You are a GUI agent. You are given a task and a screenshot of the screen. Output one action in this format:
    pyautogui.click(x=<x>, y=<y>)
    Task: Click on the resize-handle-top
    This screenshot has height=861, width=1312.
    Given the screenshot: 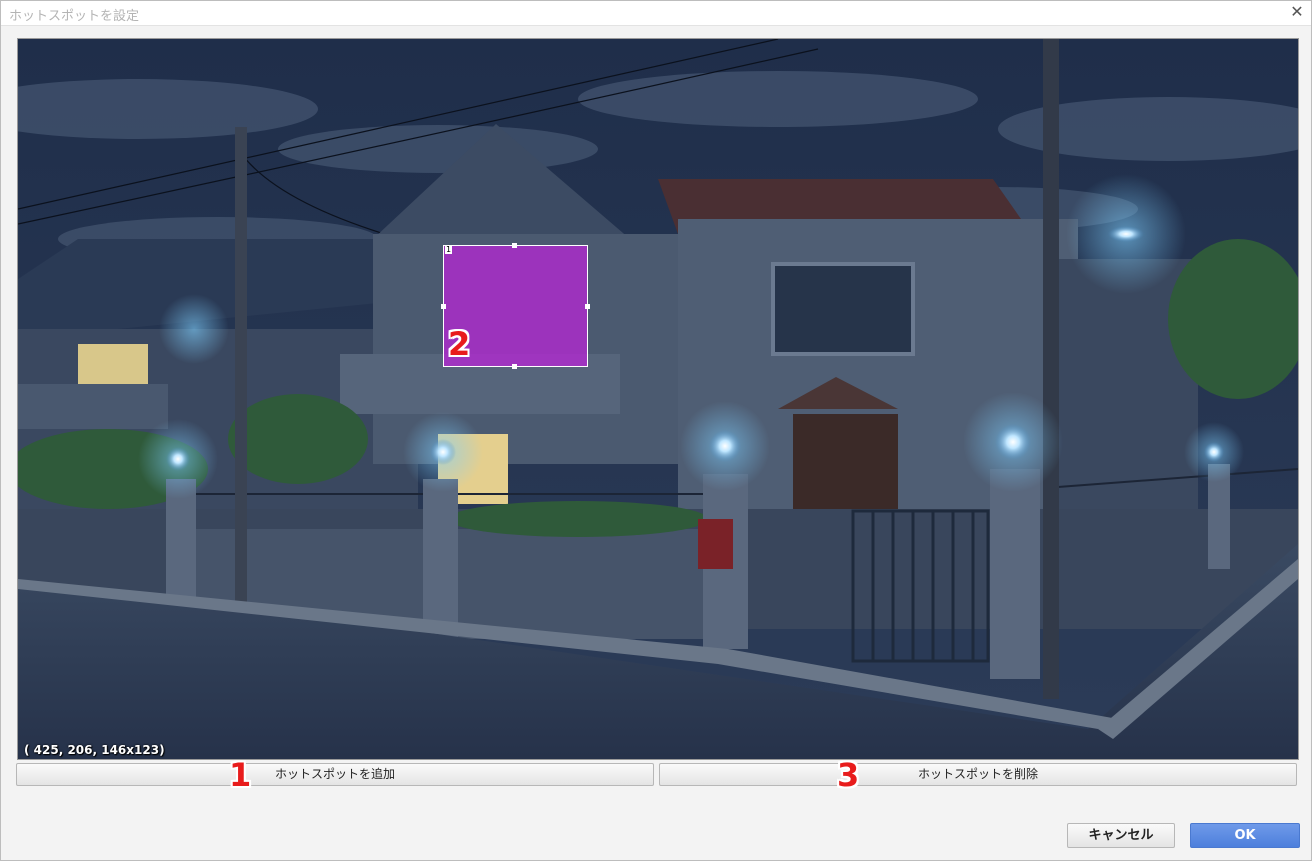 What is the action you would take?
    pyautogui.click(x=514, y=245)
    